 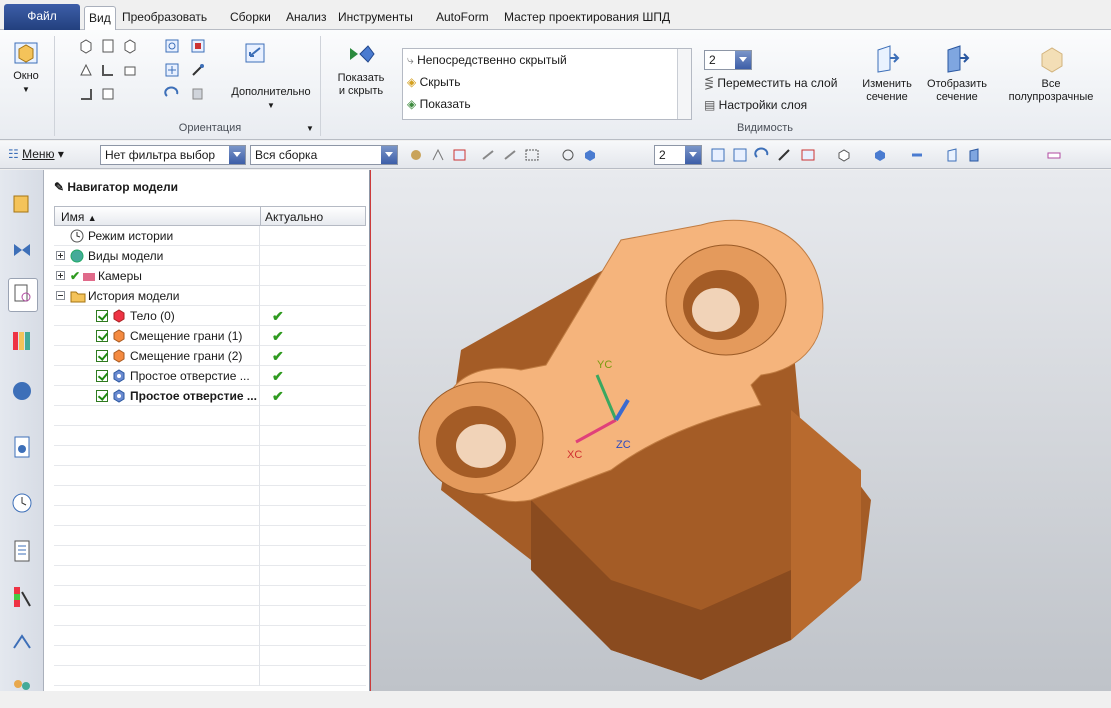 I want to click on all-transparent-button: Все полупрозрачные, so click(x=1051, y=74).